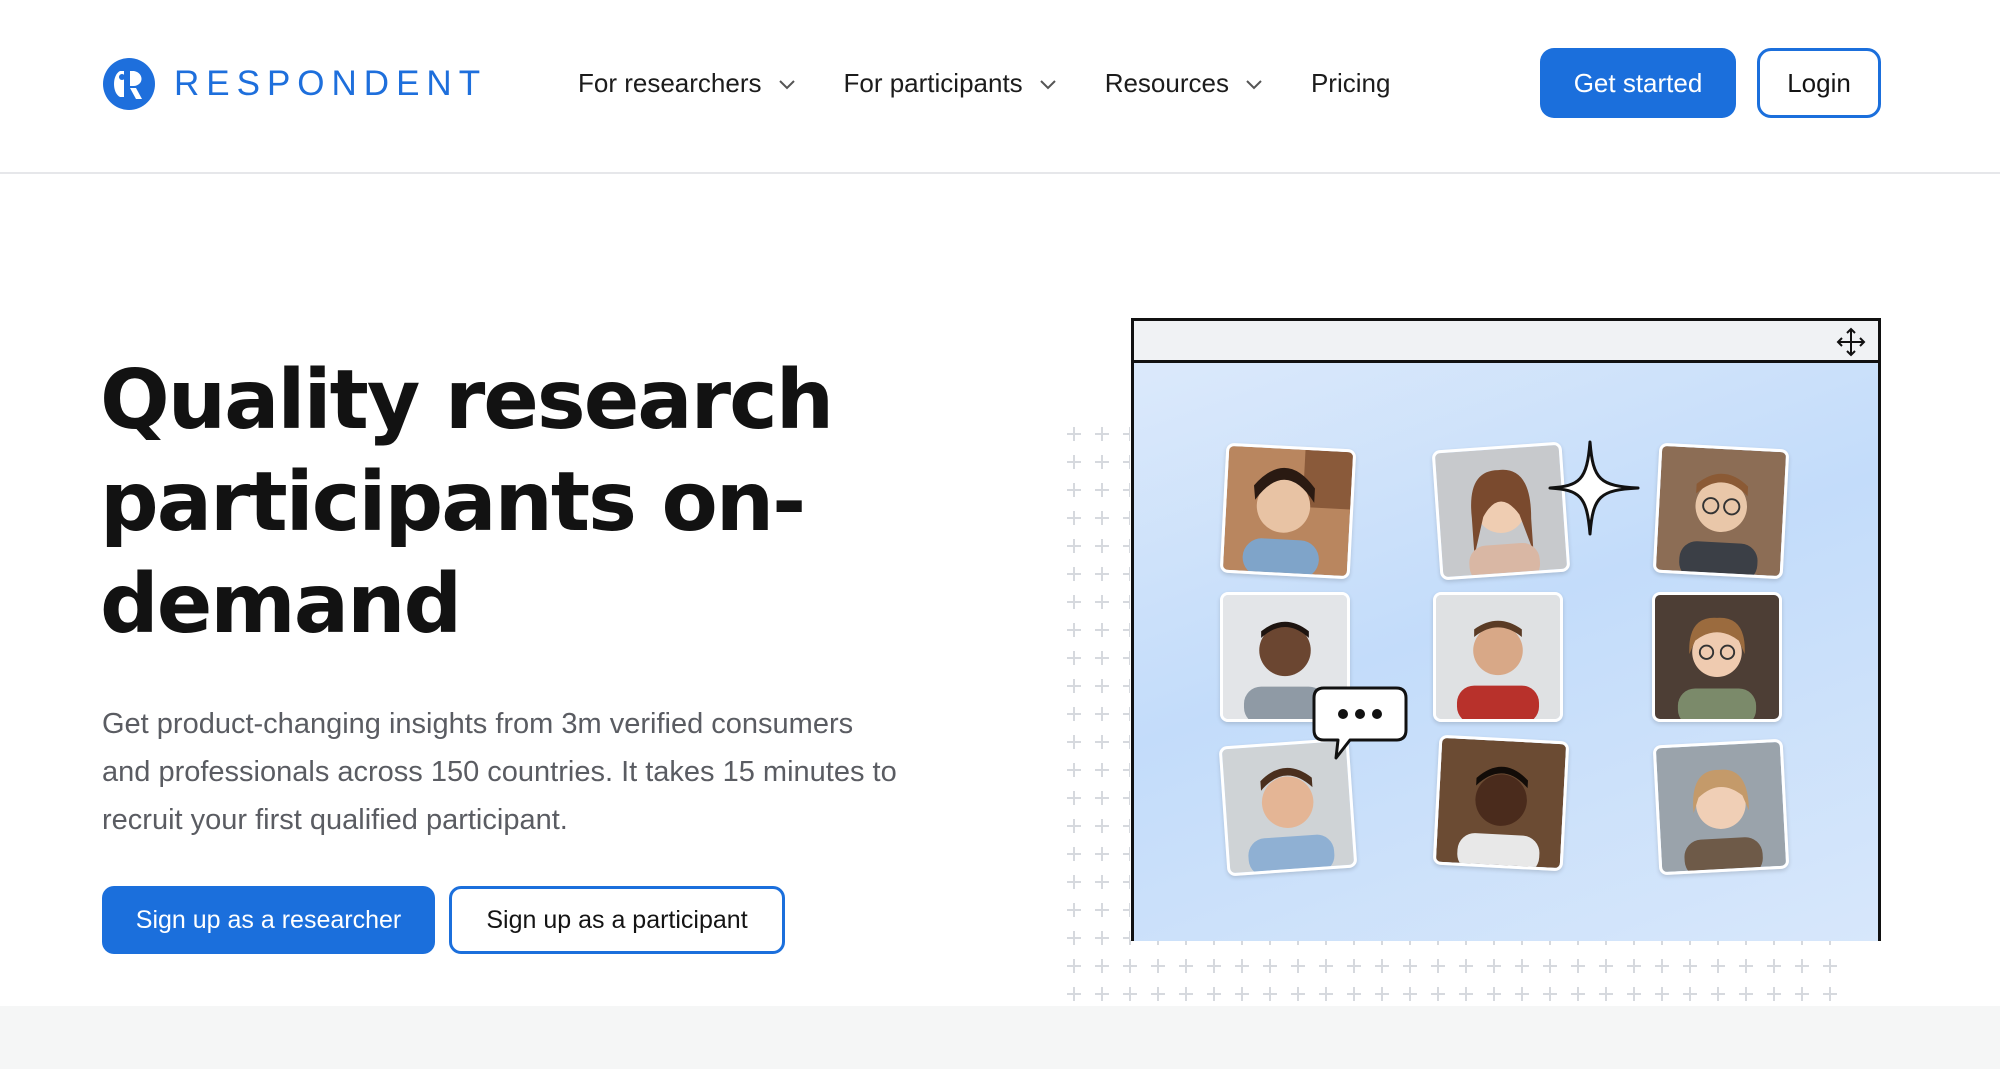 The height and width of the screenshot is (1069, 2000). Describe the element at coordinates (1851, 342) in the screenshot. I see `move-icon` at that location.